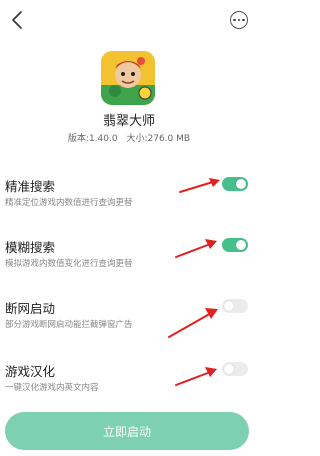 The image size is (320, 456). What do you see at coordinates (92, 139) in the screenshot?
I see `app-version: 版本:1.40.0` at bounding box center [92, 139].